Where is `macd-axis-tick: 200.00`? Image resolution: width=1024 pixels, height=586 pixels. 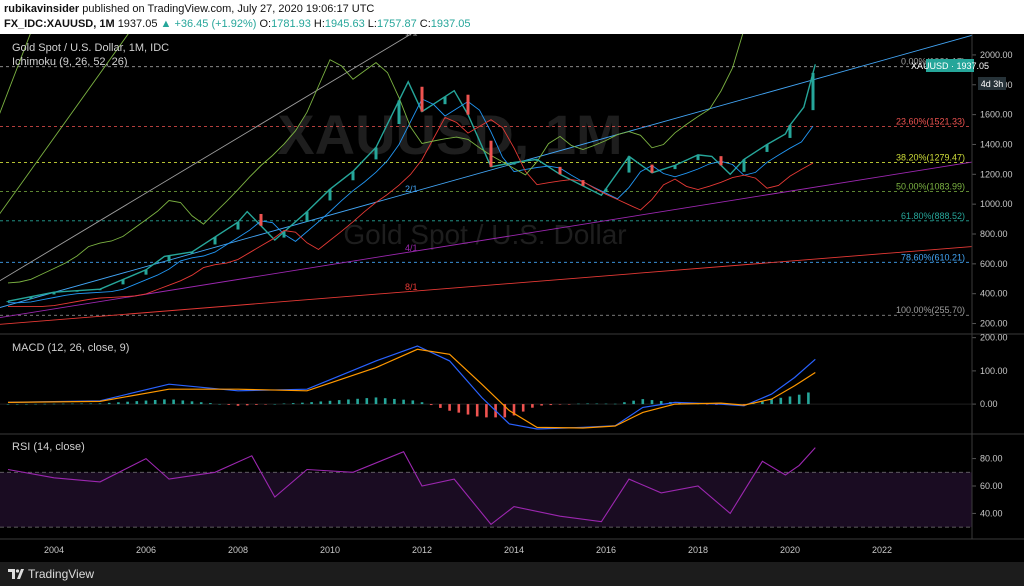
macd-axis-tick: 200.00 is located at coordinates (994, 338).